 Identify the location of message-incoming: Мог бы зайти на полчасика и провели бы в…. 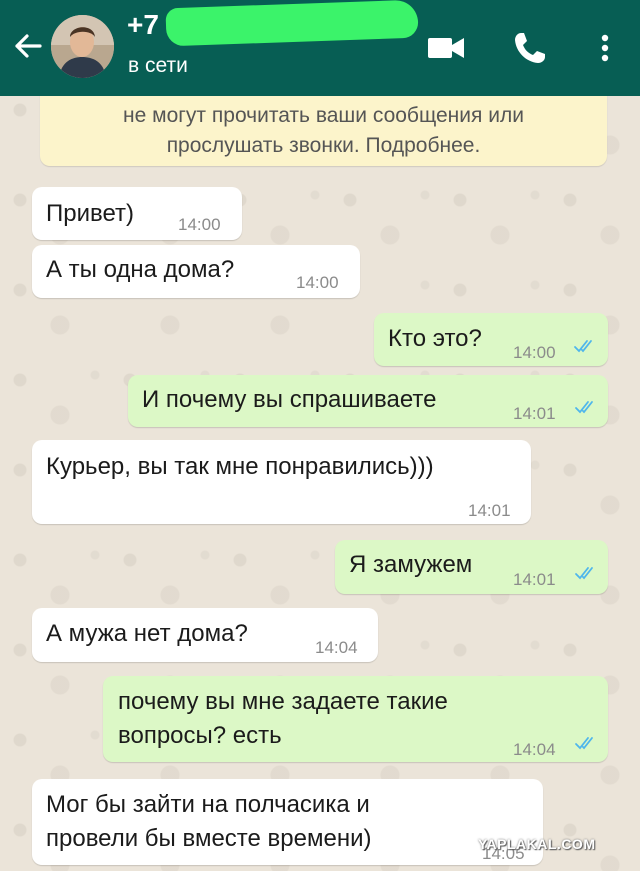
(287, 822).